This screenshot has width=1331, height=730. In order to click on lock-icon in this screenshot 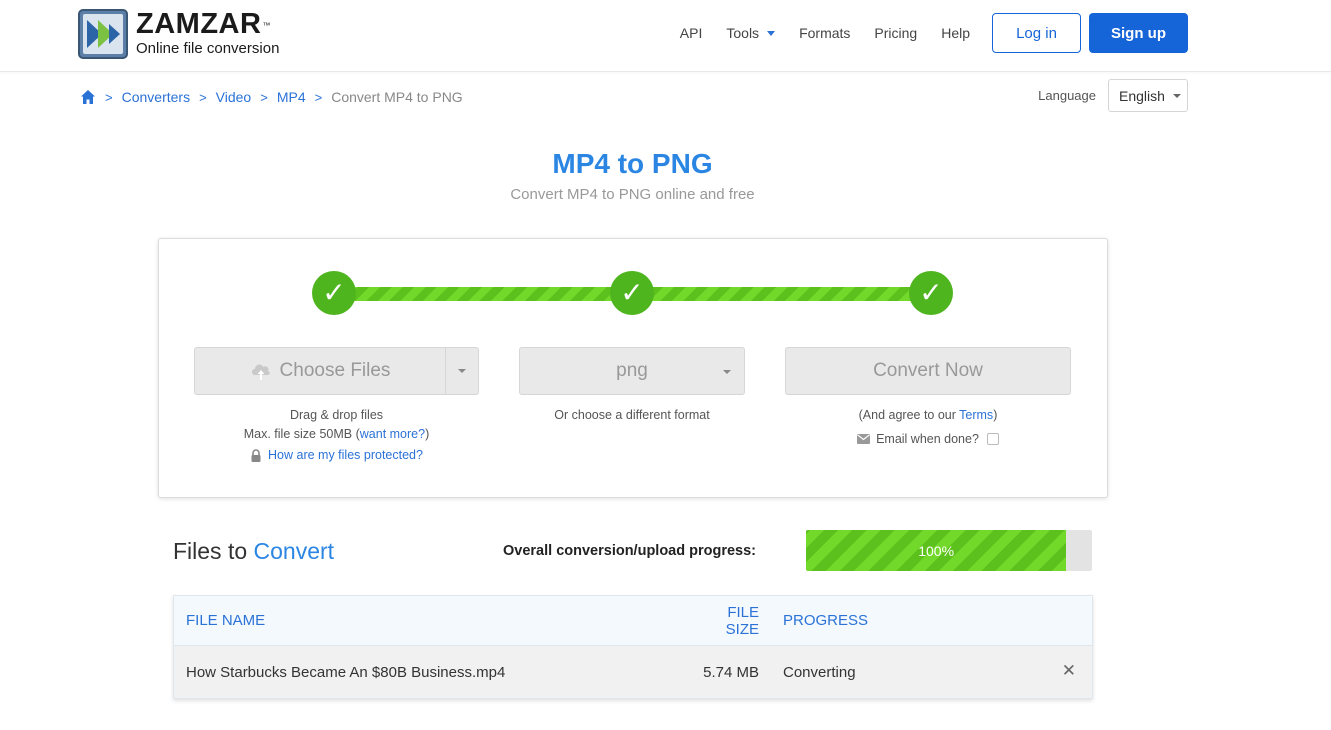, I will do `click(256, 455)`.